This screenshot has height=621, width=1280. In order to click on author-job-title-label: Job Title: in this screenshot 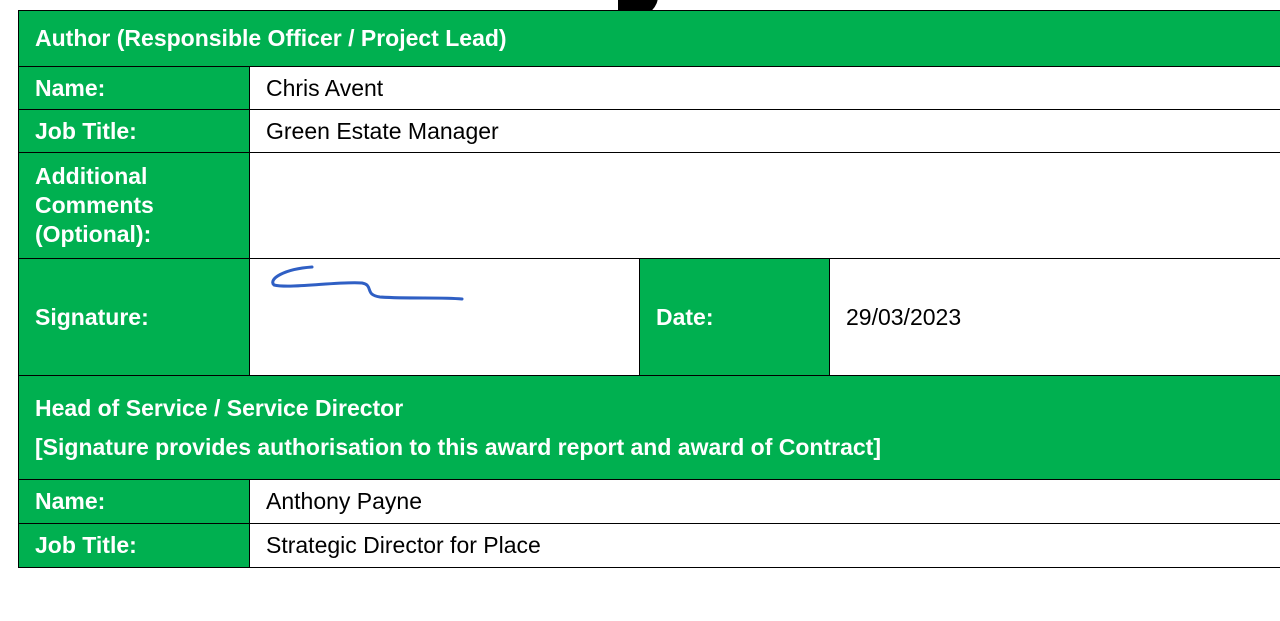, I will do `click(134, 131)`.